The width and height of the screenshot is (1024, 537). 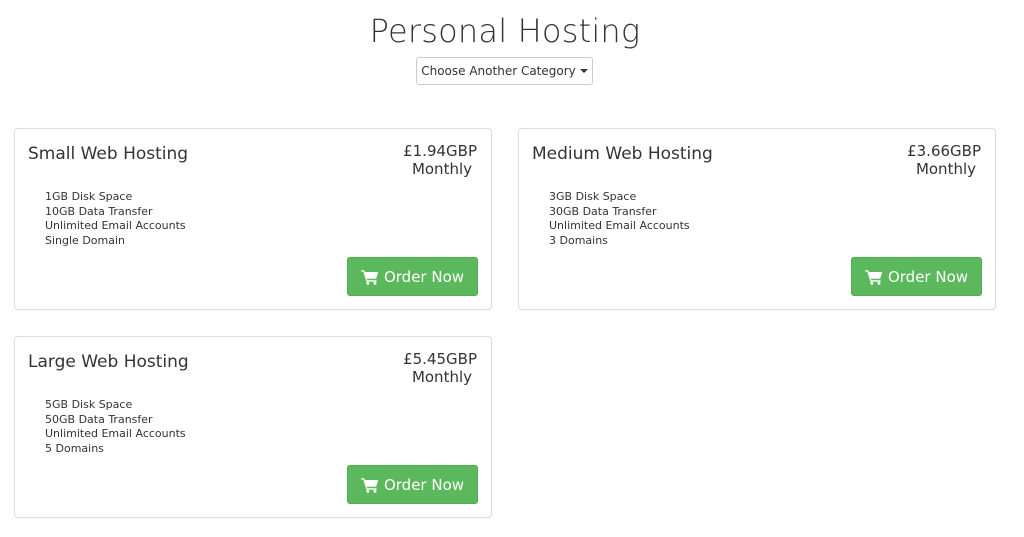 What do you see at coordinates (85, 240) in the screenshot?
I see `feature-item: Single Domain` at bounding box center [85, 240].